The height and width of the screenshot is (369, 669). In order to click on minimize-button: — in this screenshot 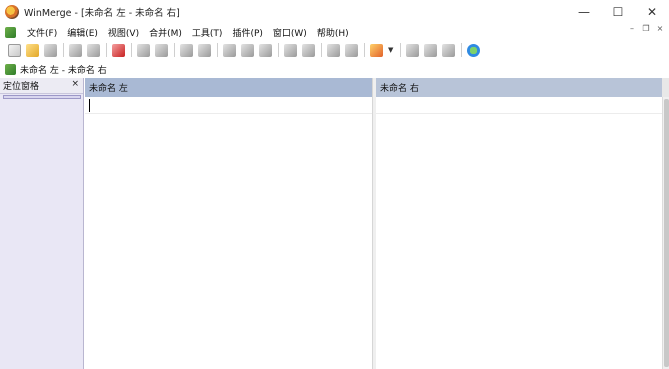, I will do `click(584, 12)`.